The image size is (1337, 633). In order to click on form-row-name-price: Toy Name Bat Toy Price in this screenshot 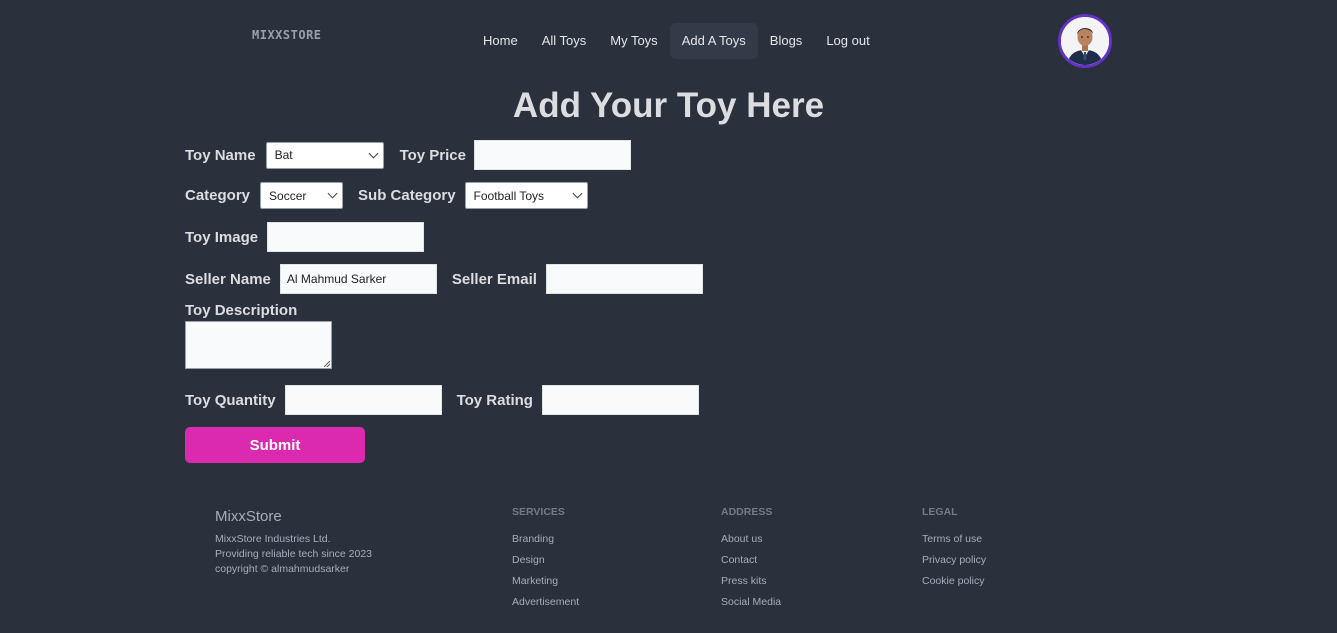, I will do `click(408, 155)`.